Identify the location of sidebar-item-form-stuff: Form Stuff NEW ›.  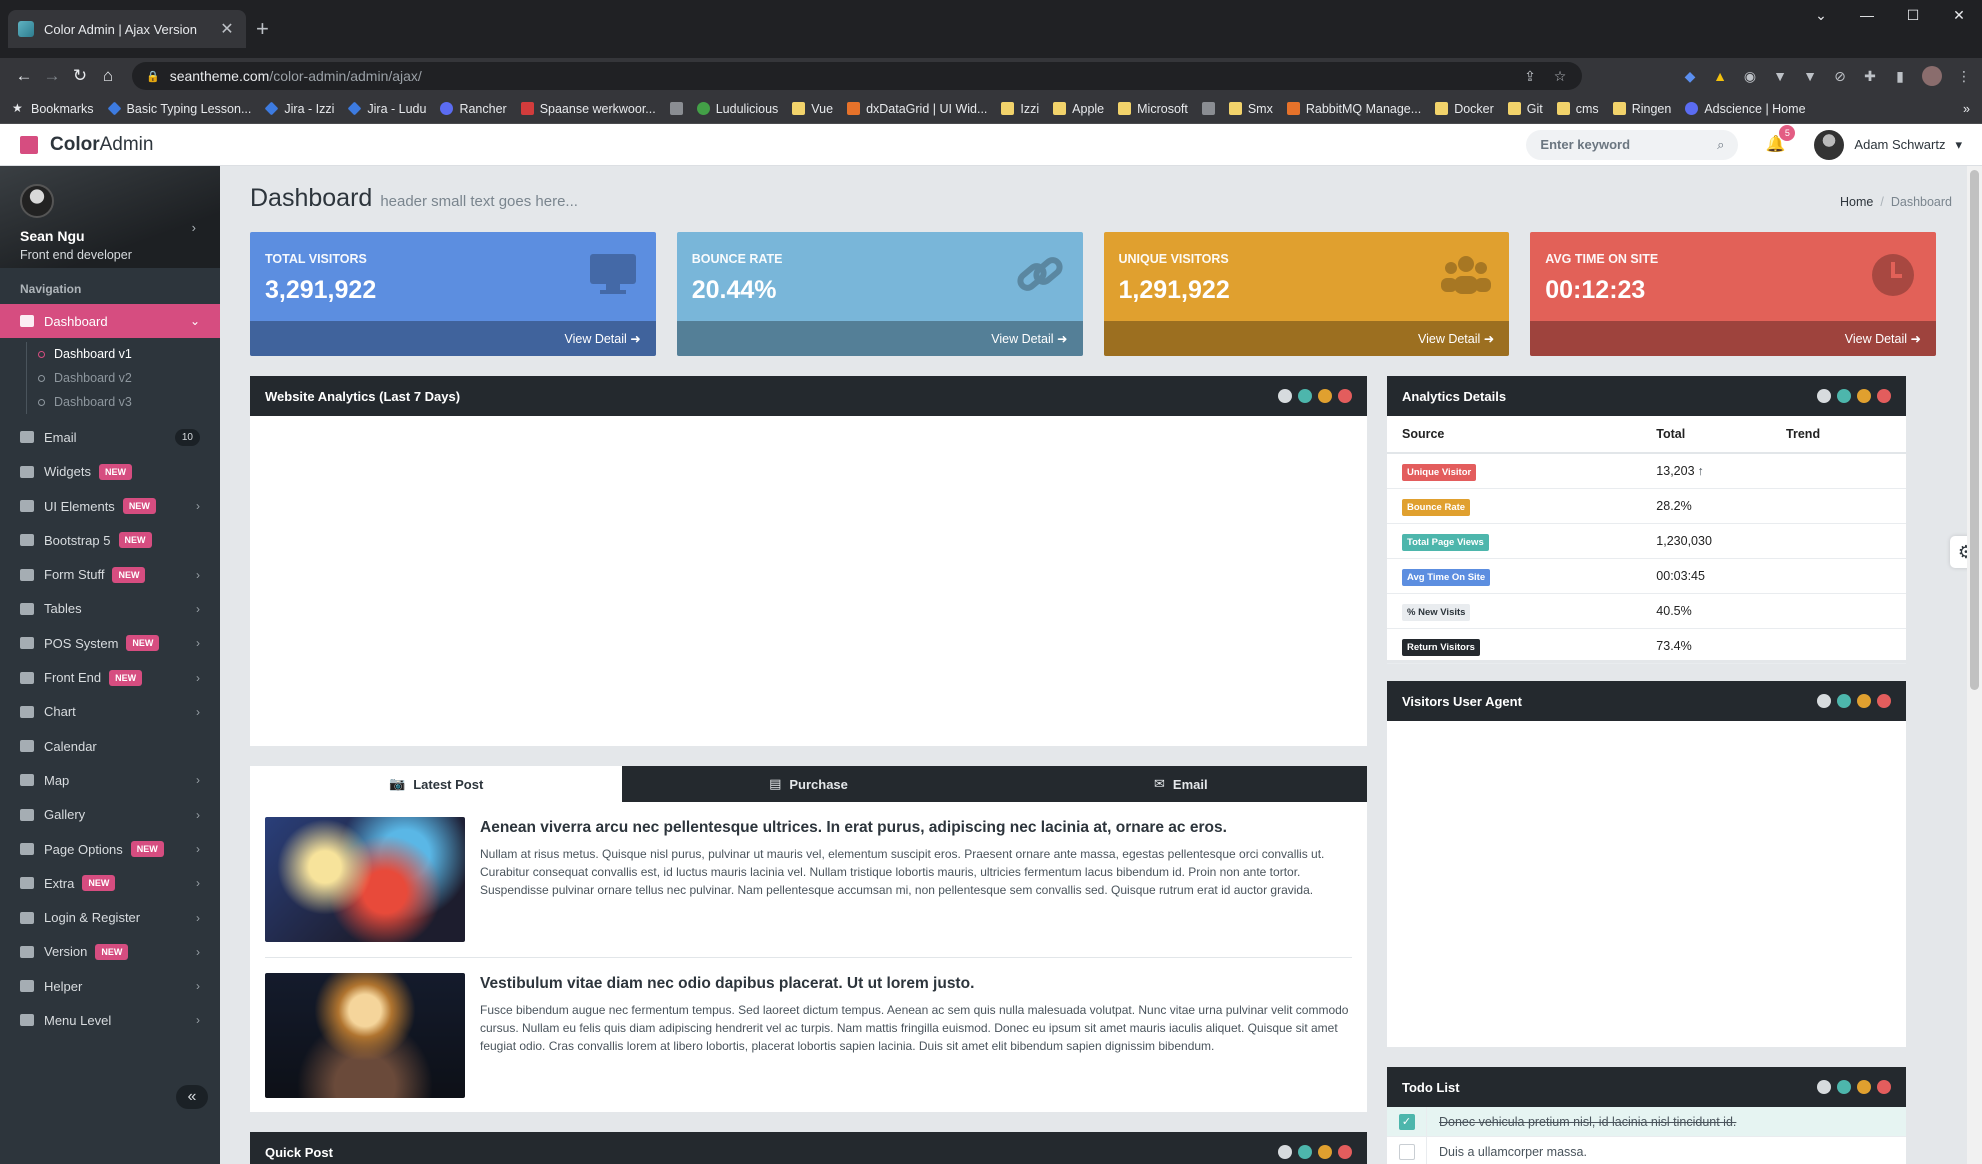
(110, 574).